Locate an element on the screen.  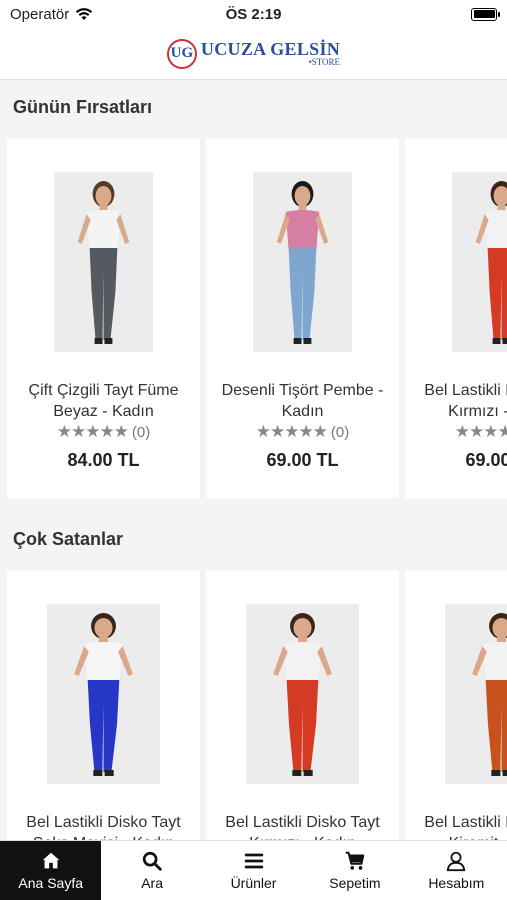
status-time: ÖS 2:19 is located at coordinates (253, 14).